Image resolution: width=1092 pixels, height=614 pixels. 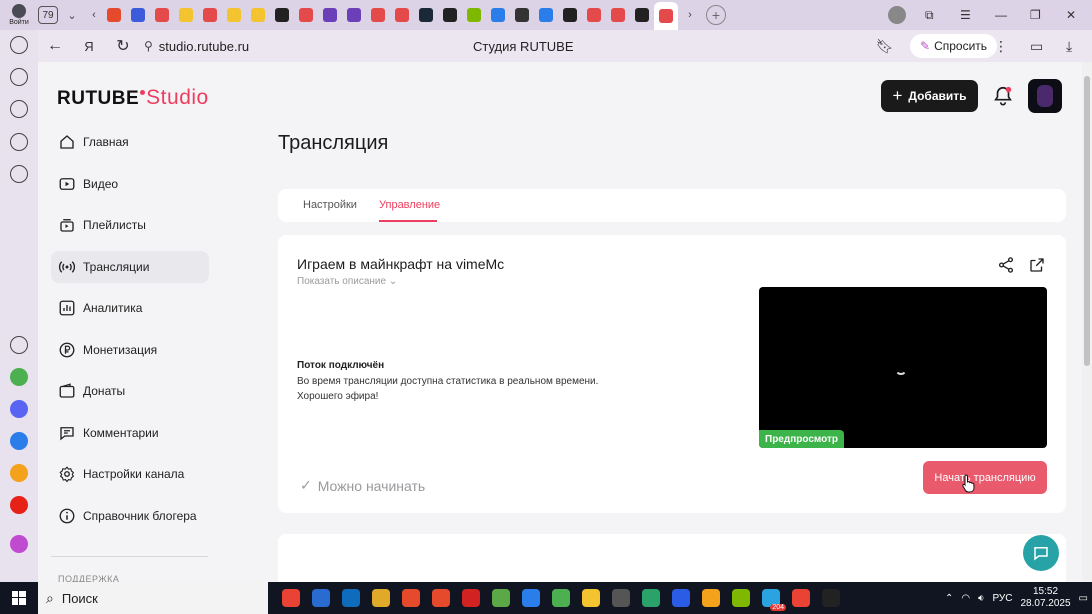 What do you see at coordinates (55, 46) in the screenshot?
I see `back-icon: ←` at bounding box center [55, 46].